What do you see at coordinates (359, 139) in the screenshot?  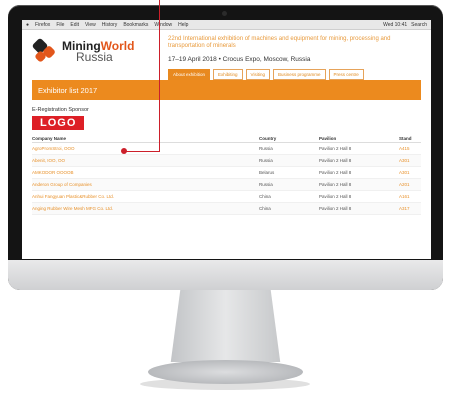 I see `header-pavilion: Pavilion` at bounding box center [359, 139].